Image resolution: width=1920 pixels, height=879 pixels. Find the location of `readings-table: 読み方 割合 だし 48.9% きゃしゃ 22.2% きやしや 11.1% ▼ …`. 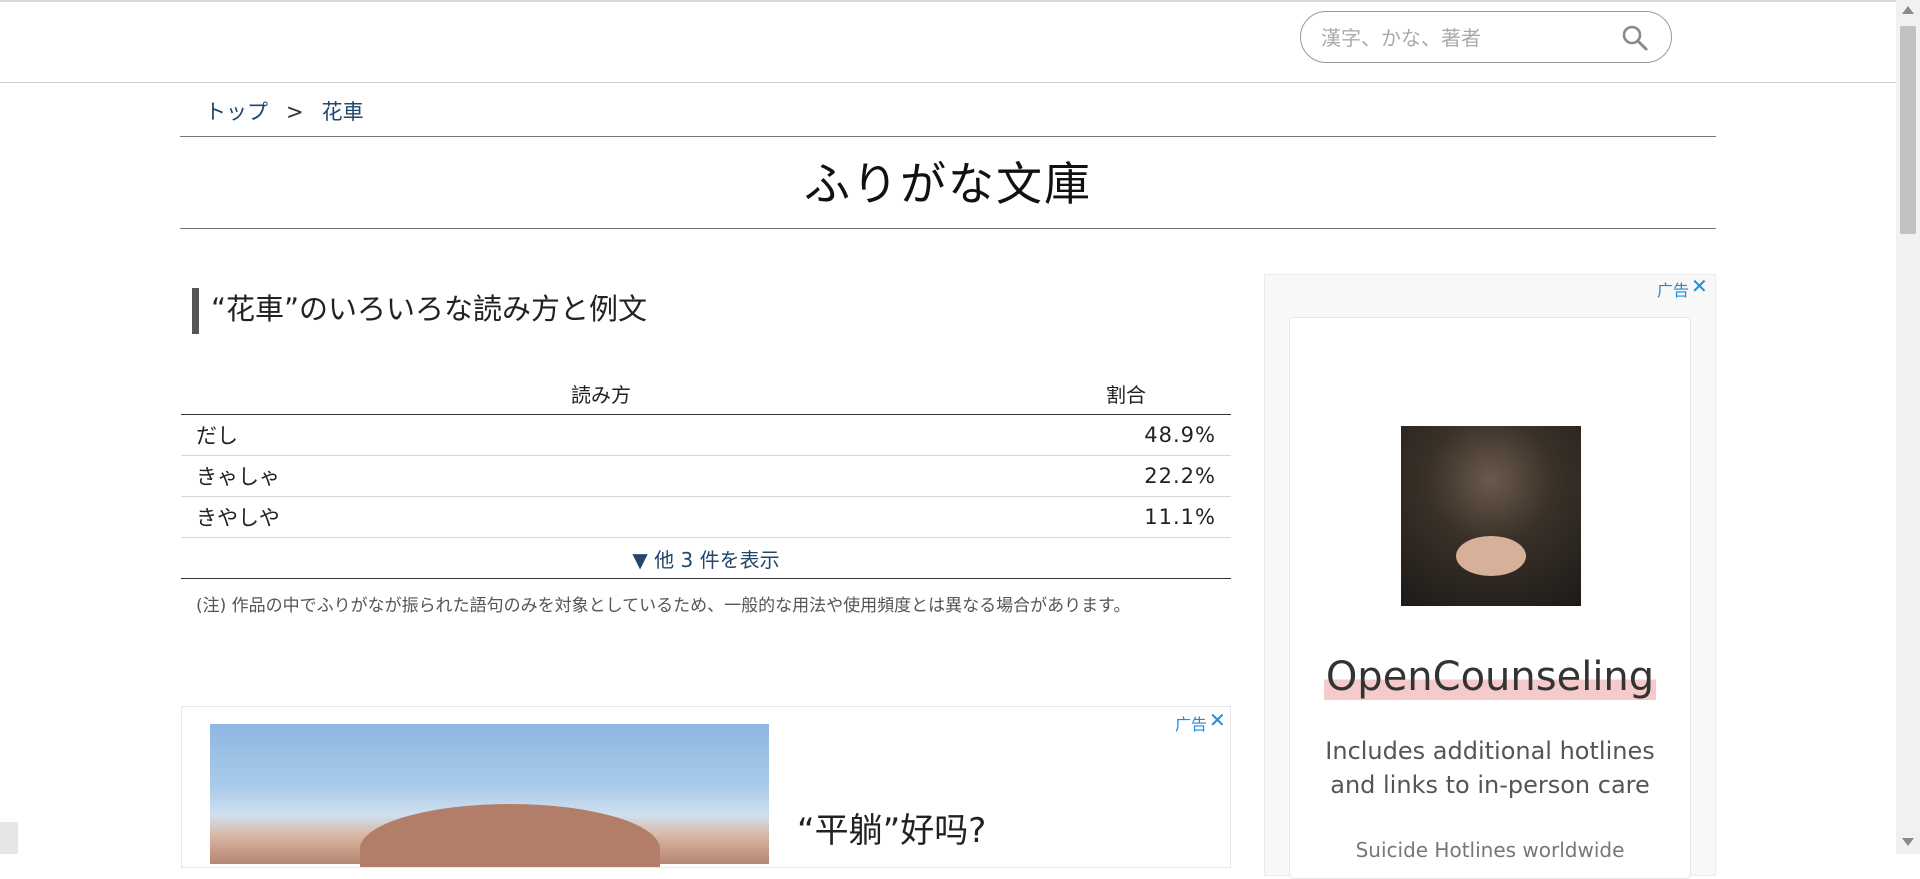

readings-table: 読み方 割合 だし 48.9% きゃしゃ 22.2% きやしや 11.1% ▼ … is located at coordinates (706, 475).